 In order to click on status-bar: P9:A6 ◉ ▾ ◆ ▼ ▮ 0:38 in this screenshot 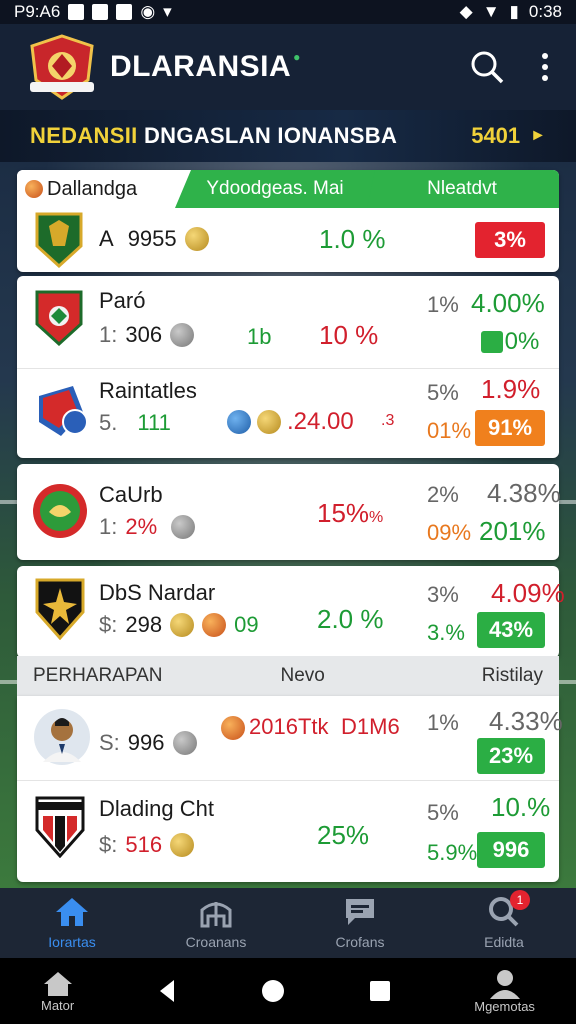, I will do `click(288, 12)`.